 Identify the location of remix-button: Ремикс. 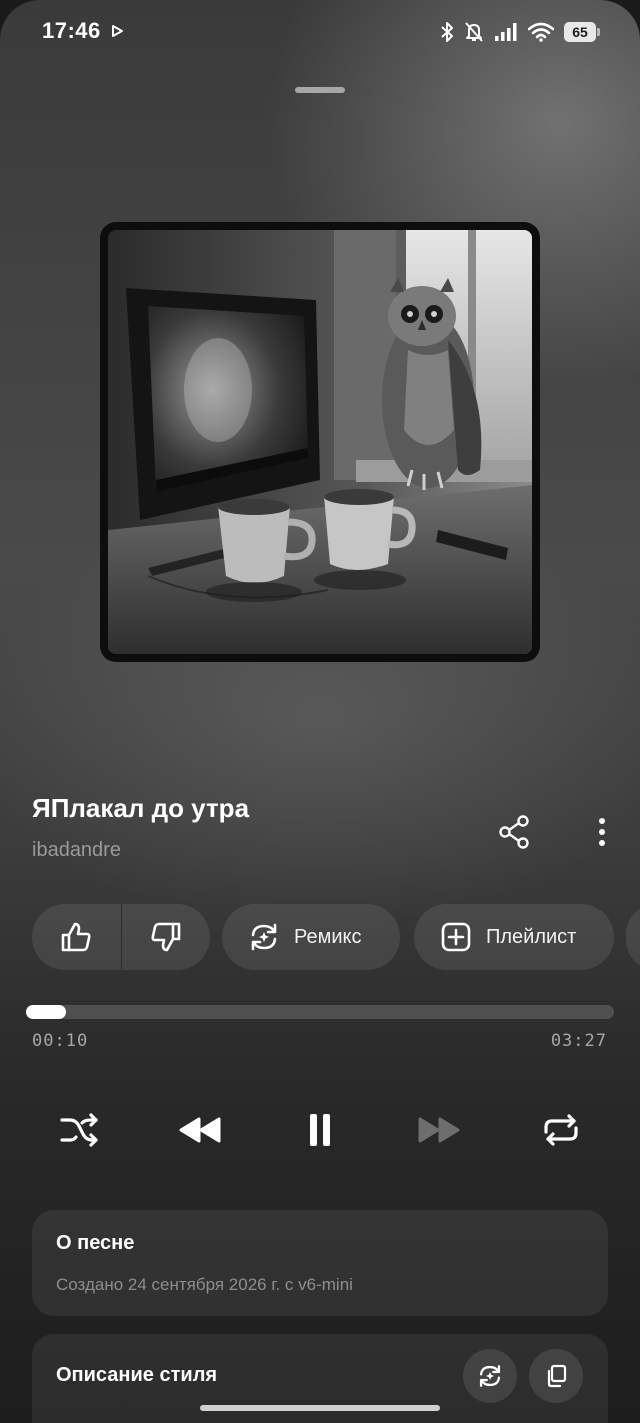
(311, 937).